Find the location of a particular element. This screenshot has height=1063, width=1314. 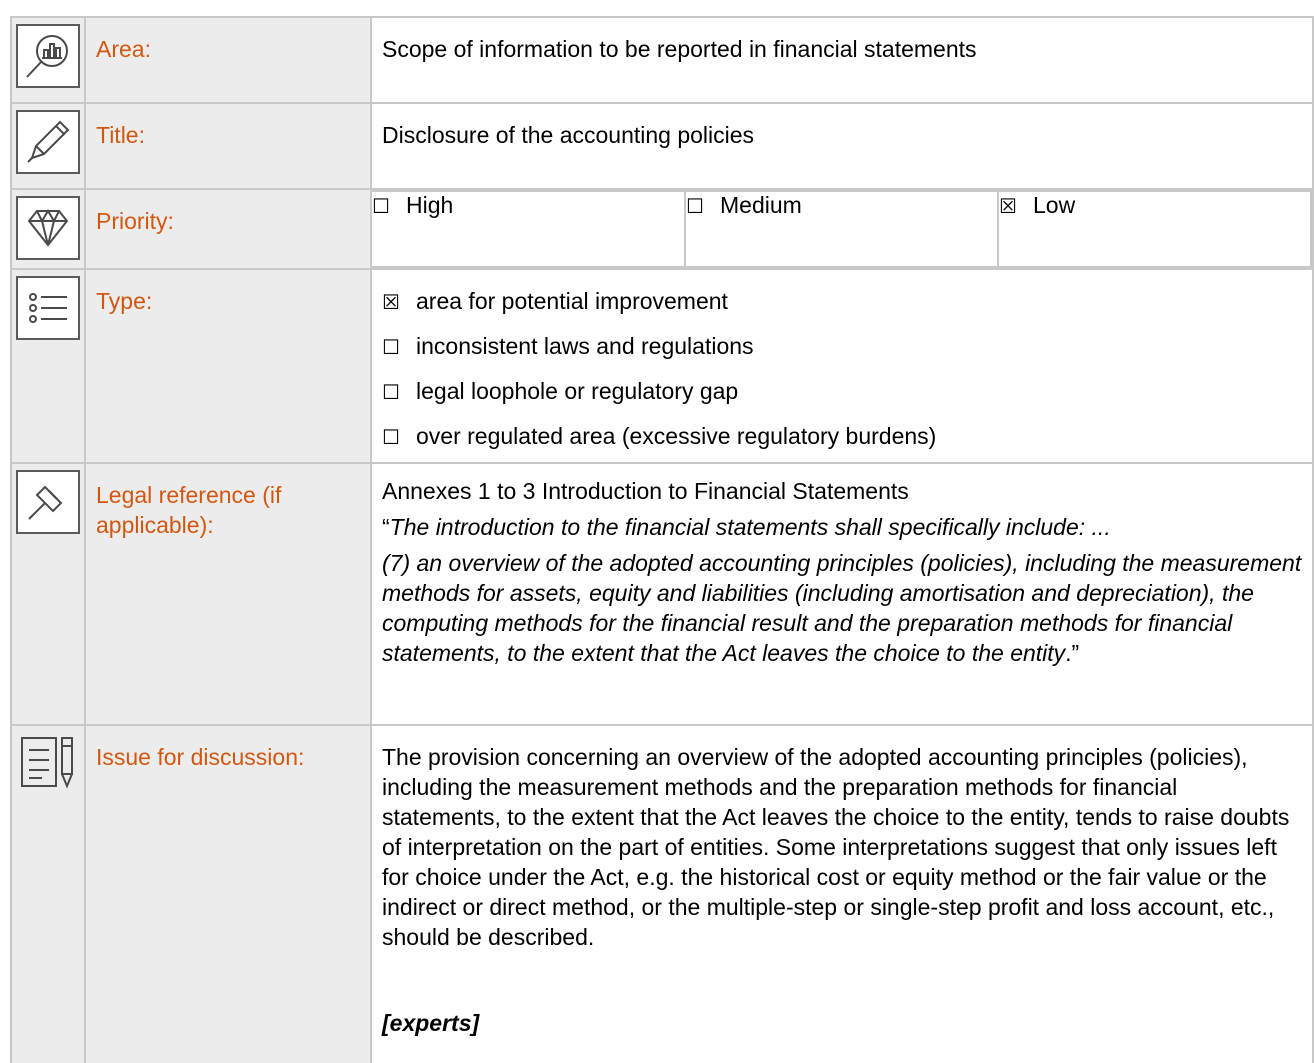

title-value: Disclosure of the accounting policies is located at coordinates (842, 146).